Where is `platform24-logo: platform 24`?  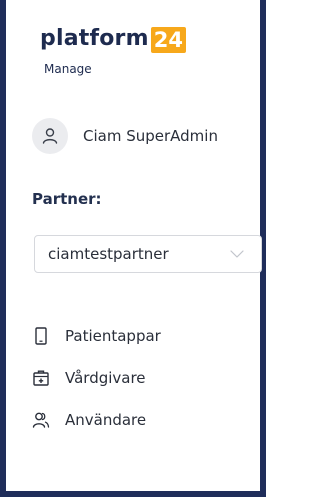
platform24-logo: platform 24 is located at coordinates (113, 44).